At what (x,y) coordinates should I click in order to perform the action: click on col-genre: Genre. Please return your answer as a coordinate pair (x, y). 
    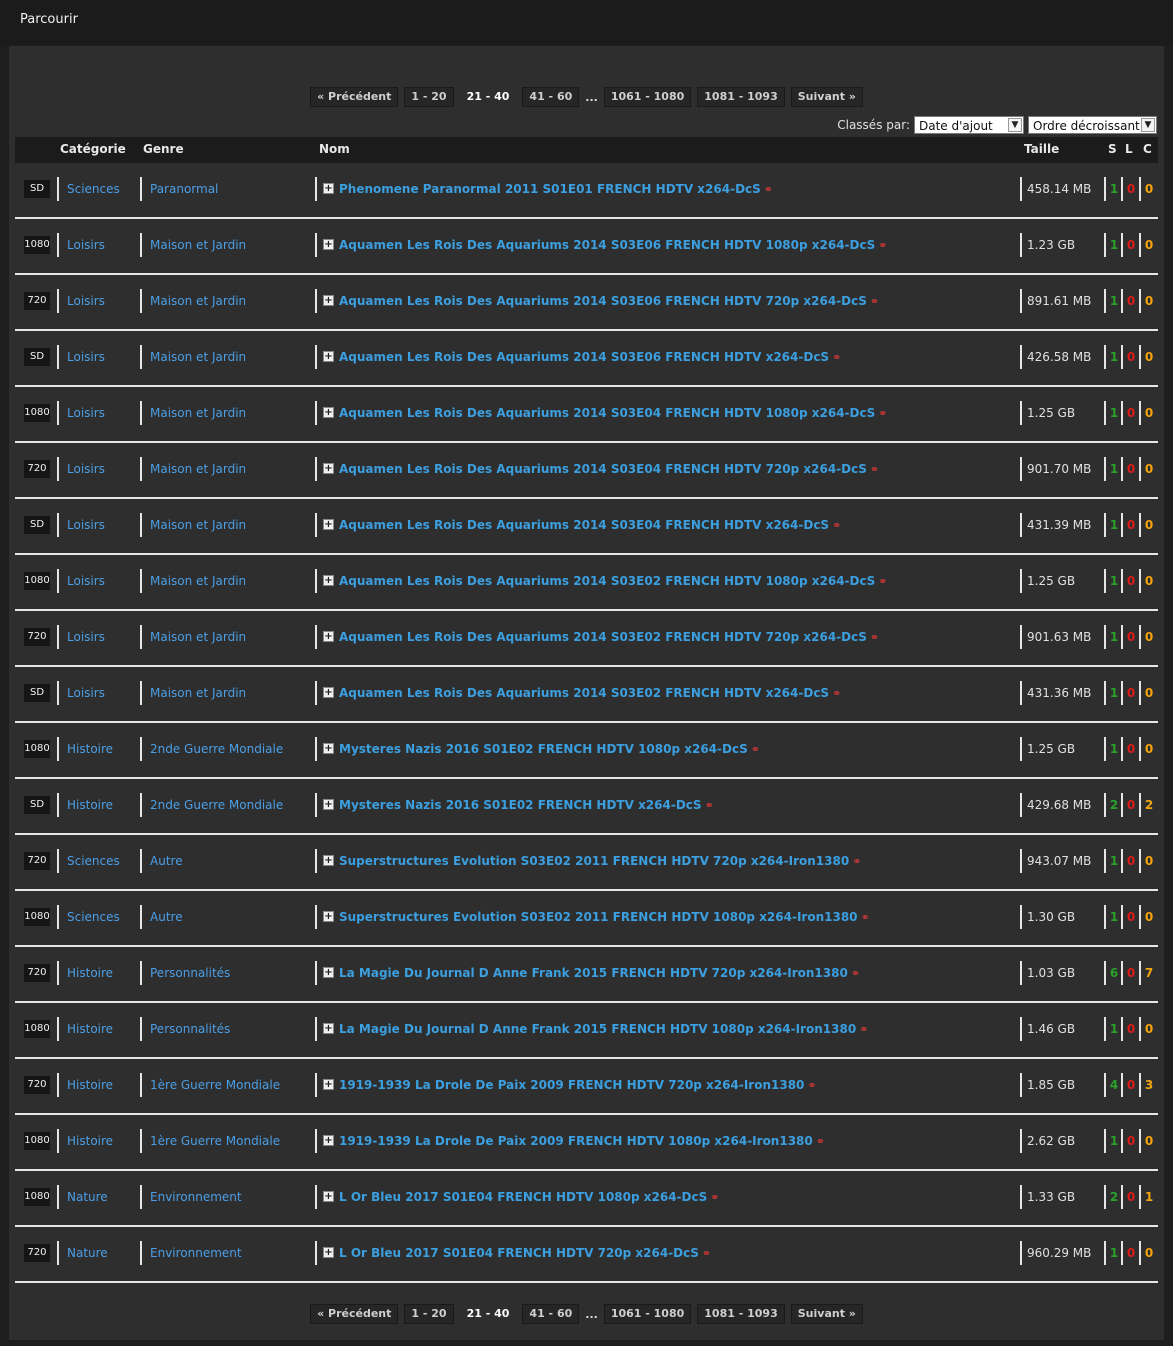
    Looking at the image, I should click on (163, 149).